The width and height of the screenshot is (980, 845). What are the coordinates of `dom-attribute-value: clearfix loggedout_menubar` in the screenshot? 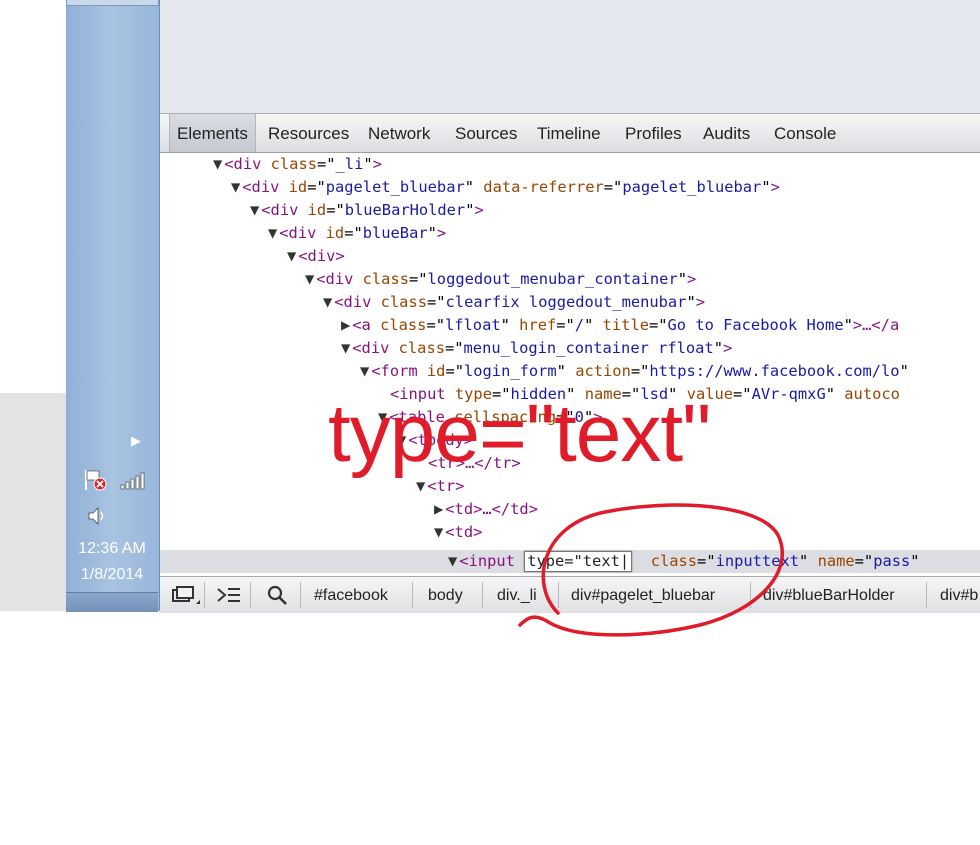 It's located at (566, 302).